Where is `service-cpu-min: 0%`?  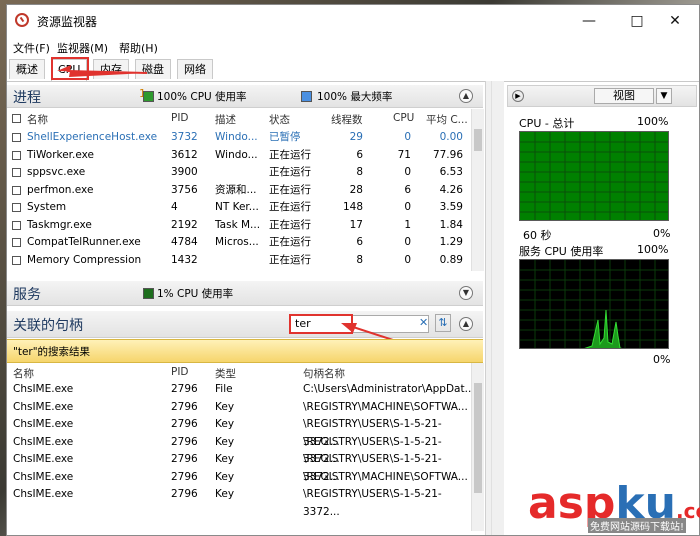 service-cpu-min: 0% is located at coordinates (662, 359).